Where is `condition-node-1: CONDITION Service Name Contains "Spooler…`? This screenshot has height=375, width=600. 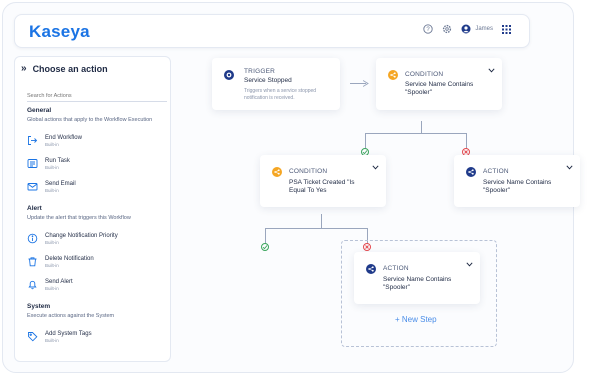 condition-node-1: CONDITION Service Name Contains "Spooler… is located at coordinates (439, 84).